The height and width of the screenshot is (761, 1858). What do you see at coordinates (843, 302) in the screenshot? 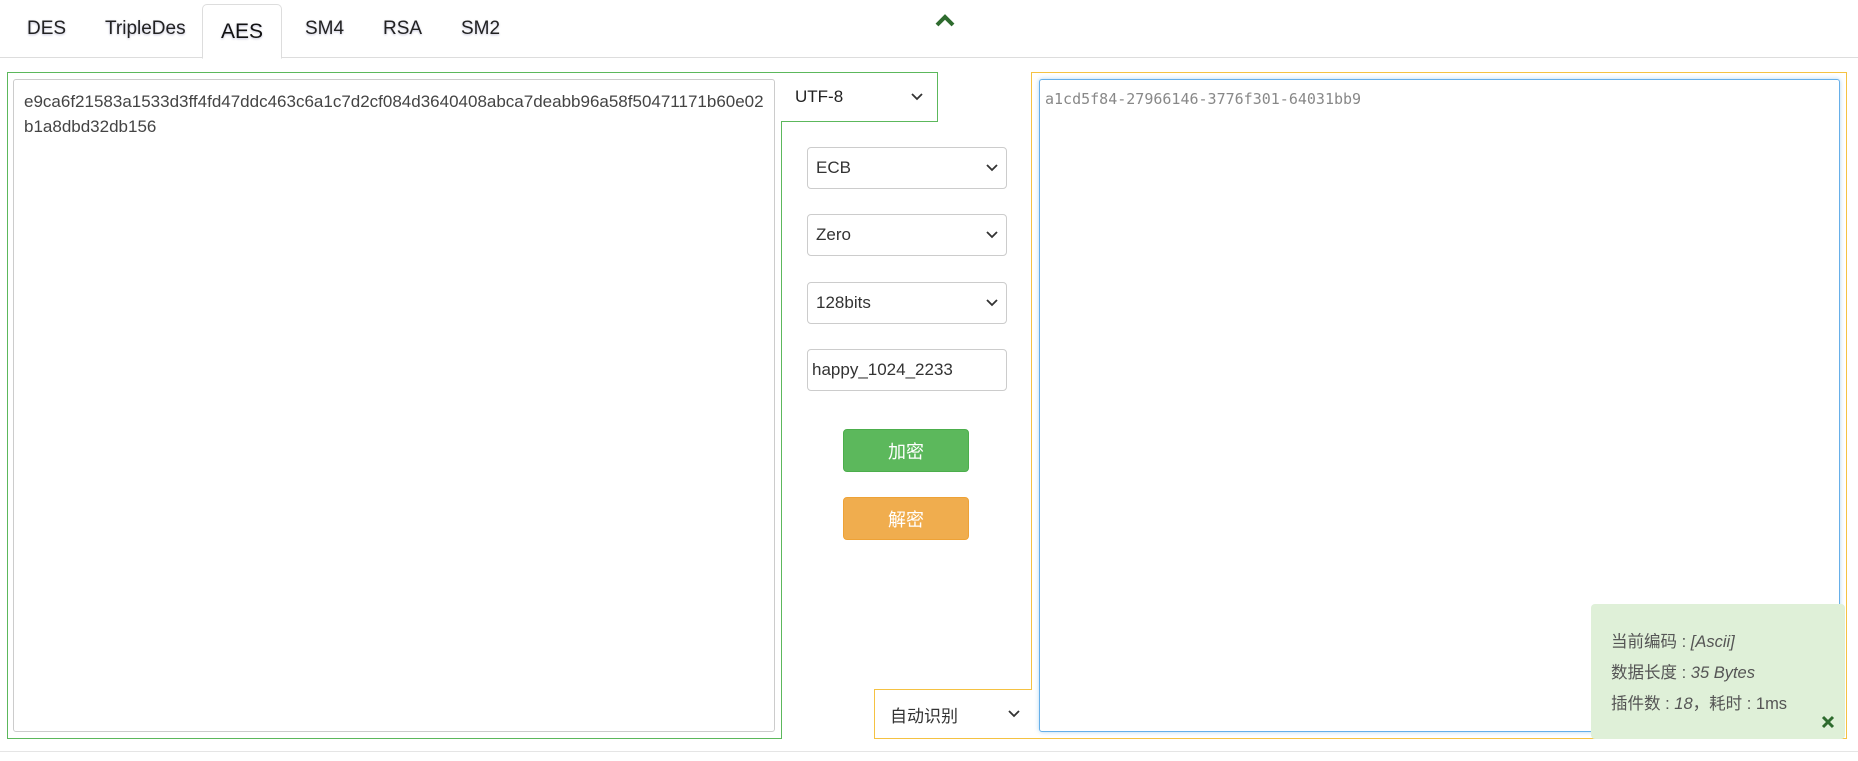
I see `key-size-value: 128bits` at bounding box center [843, 302].